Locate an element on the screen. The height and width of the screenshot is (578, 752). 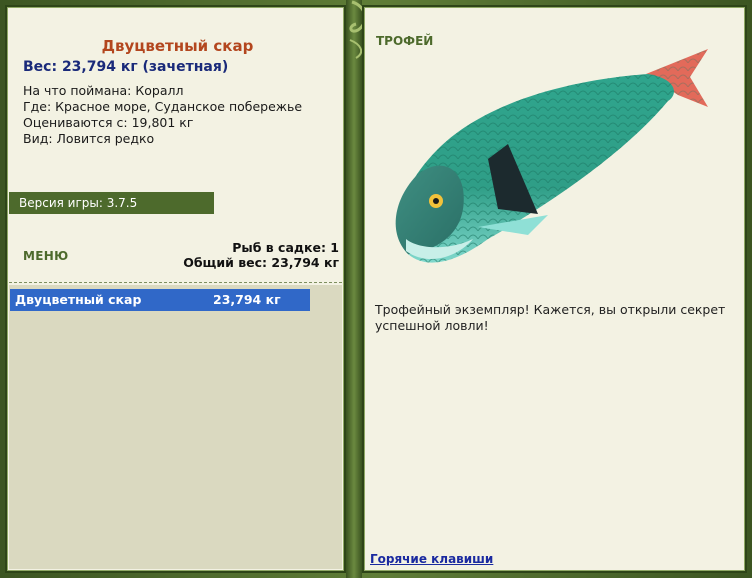
kind-info: Вид: Ловится редко is located at coordinates (89, 138).